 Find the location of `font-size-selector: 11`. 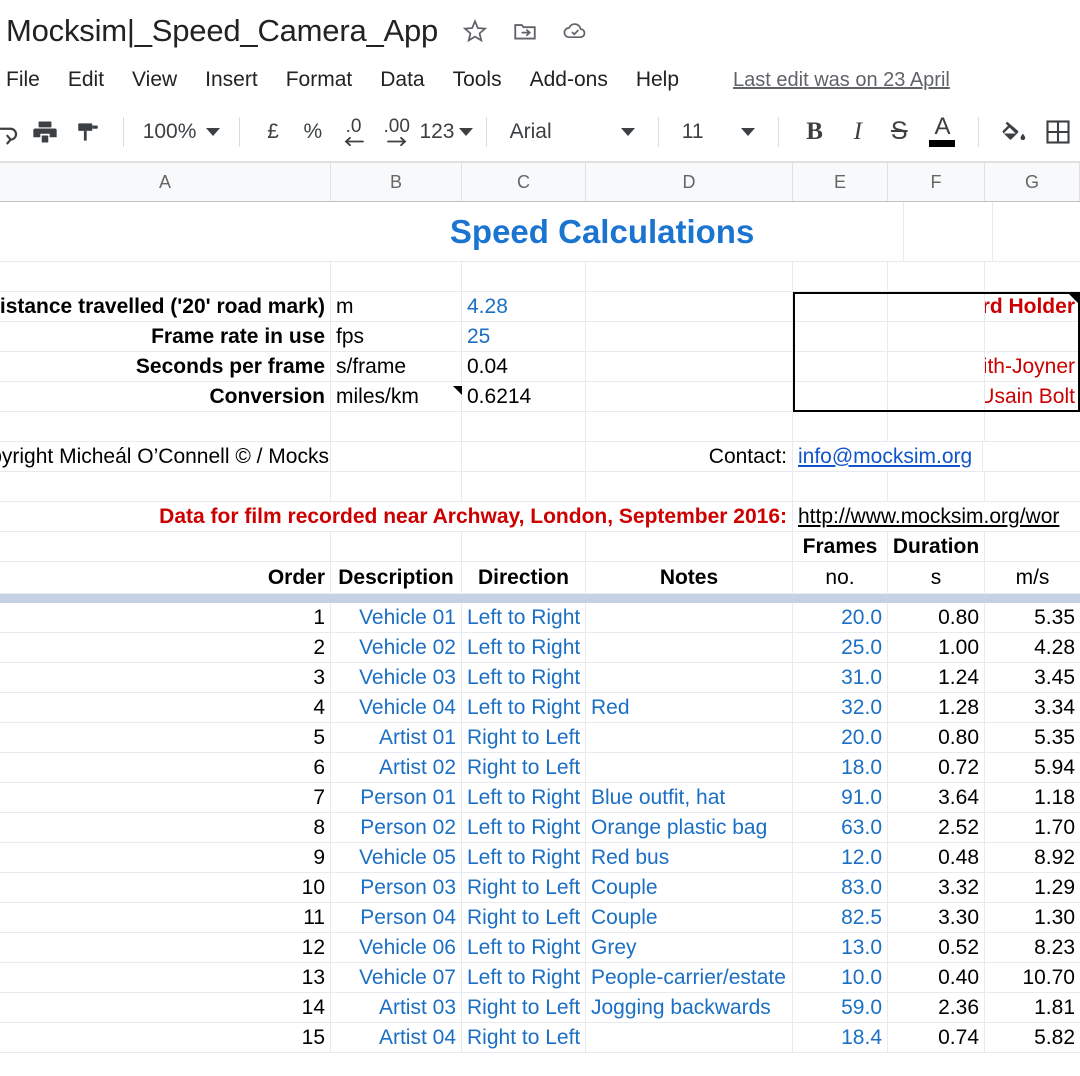

font-size-selector: 11 is located at coordinates (718, 132).